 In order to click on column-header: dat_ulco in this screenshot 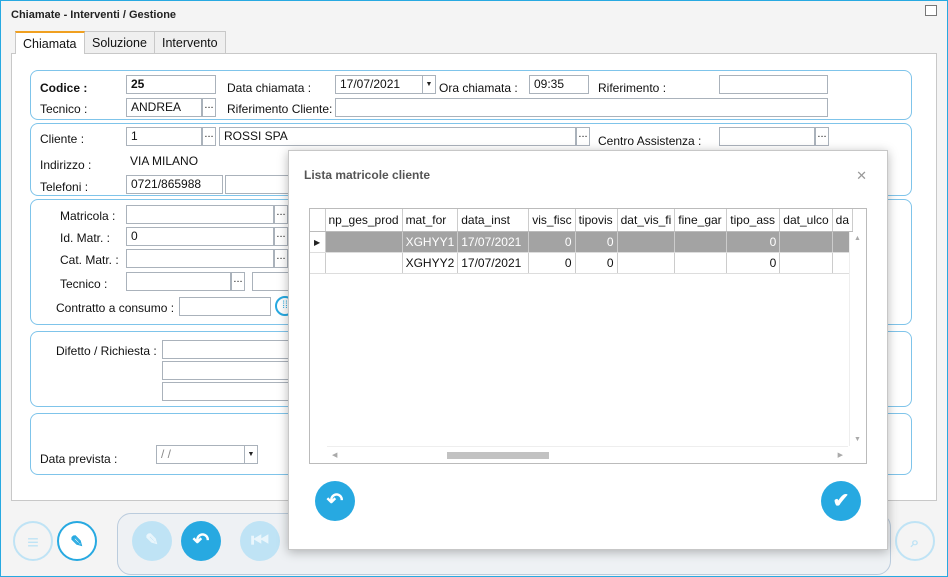, I will do `click(806, 220)`.